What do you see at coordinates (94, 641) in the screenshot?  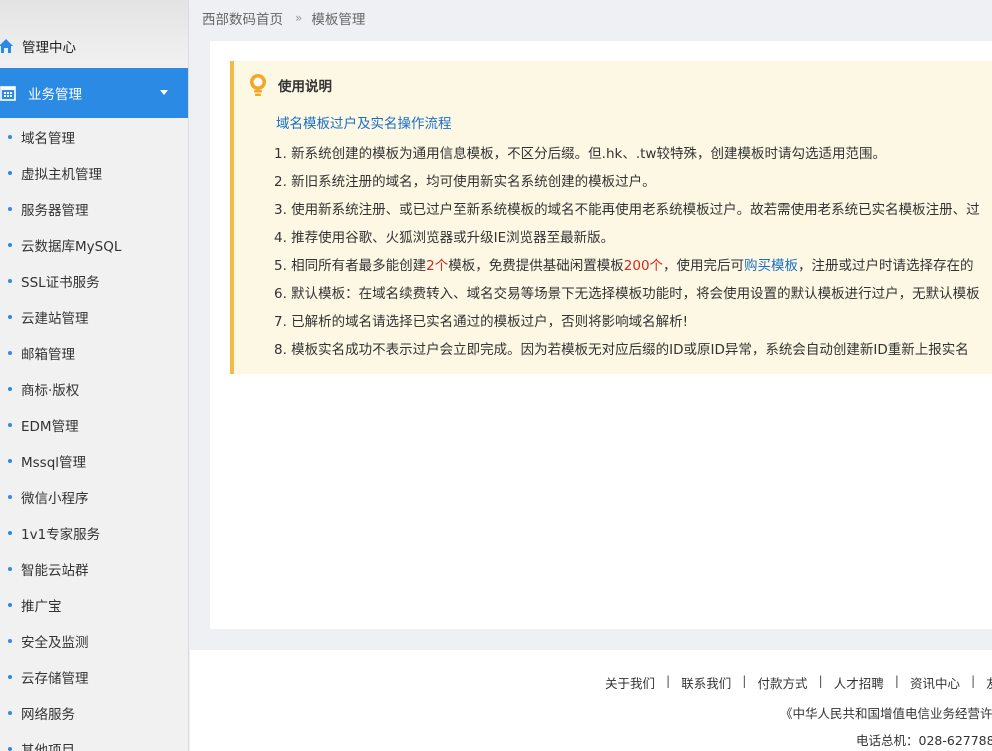 I see `sidebar-item: 安全及监测` at bounding box center [94, 641].